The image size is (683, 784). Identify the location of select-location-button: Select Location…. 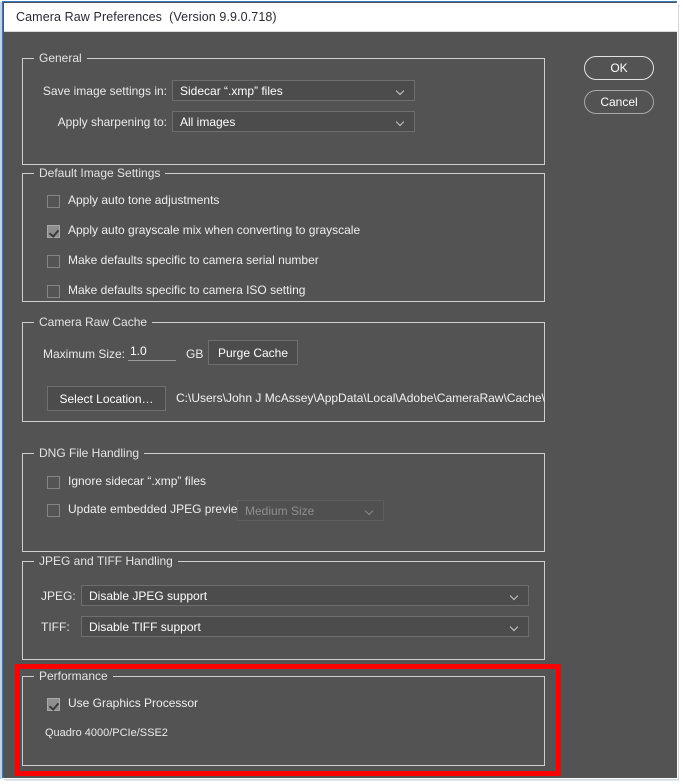
(106, 398).